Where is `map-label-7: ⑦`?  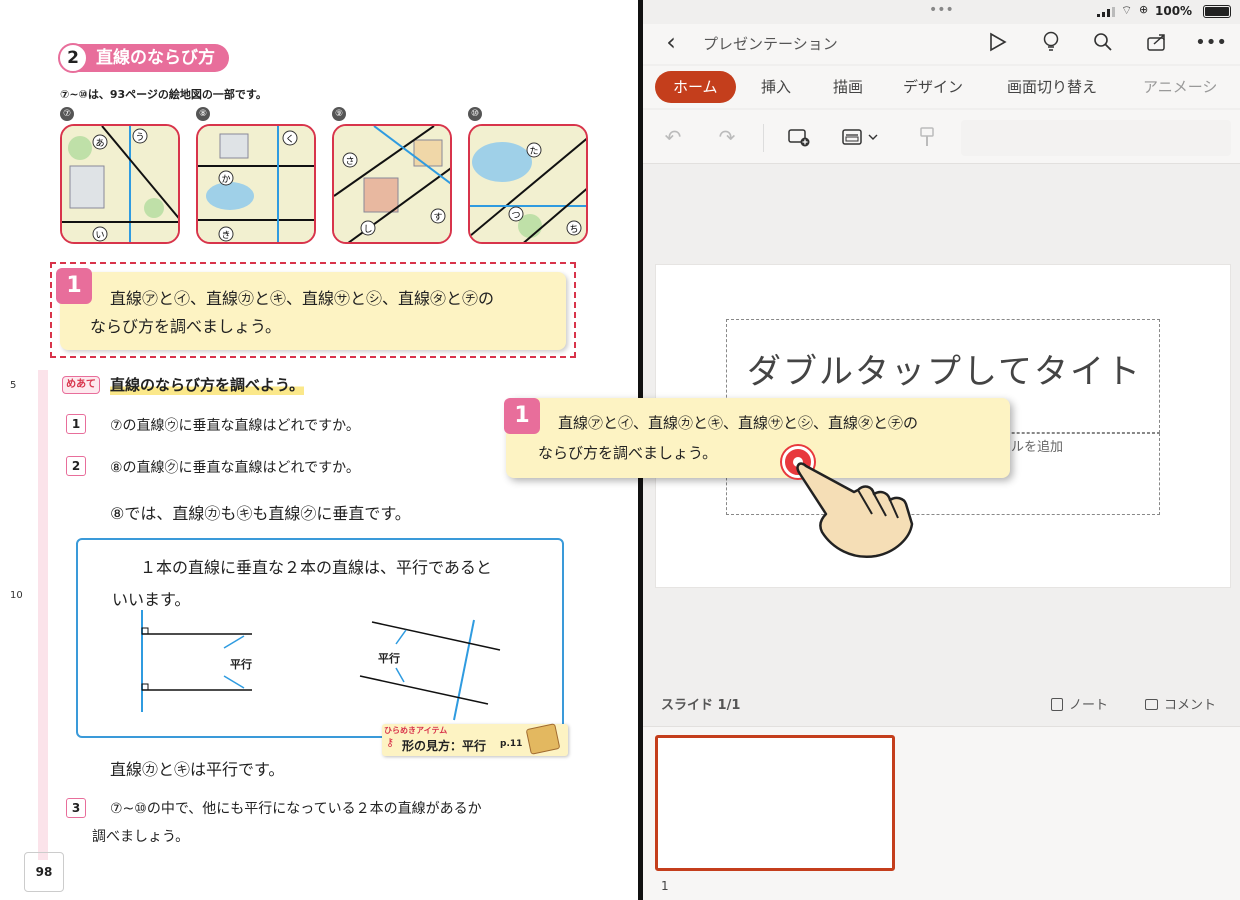 map-label-7: ⑦ is located at coordinates (67, 114).